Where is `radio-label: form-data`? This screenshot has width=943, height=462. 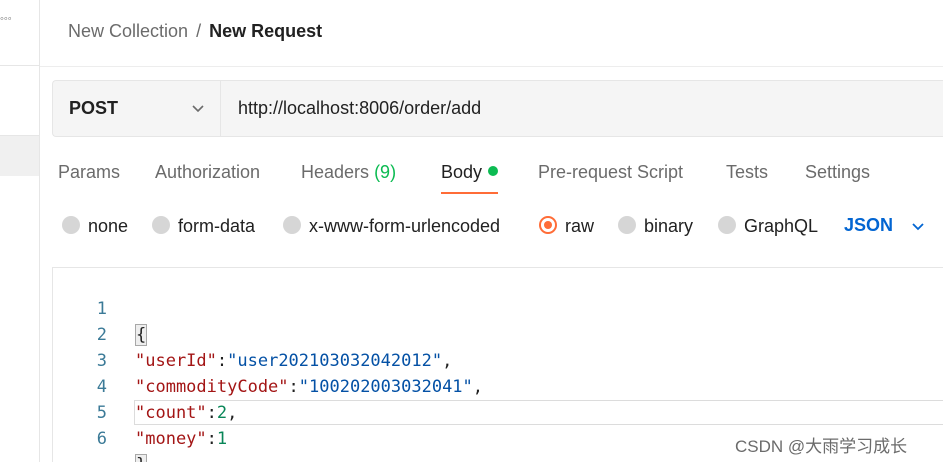
radio-label: form-data is located at coordinates (217, 226).